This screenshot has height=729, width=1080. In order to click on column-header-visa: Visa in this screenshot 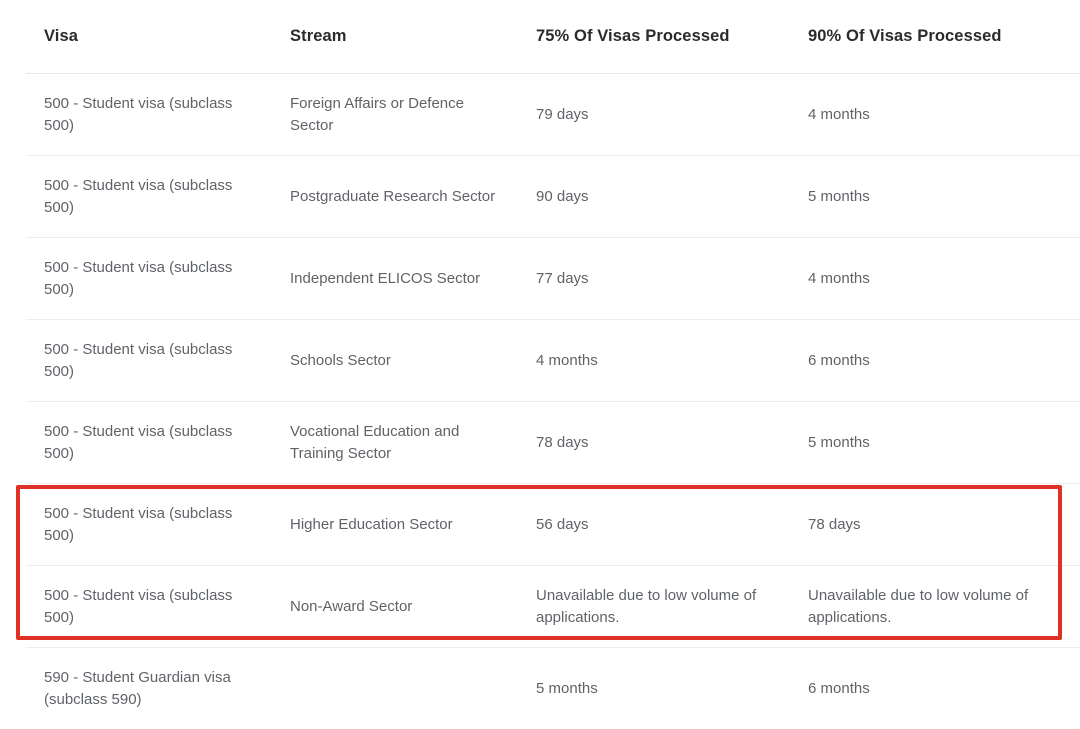, I will do `click(149, 37)`.